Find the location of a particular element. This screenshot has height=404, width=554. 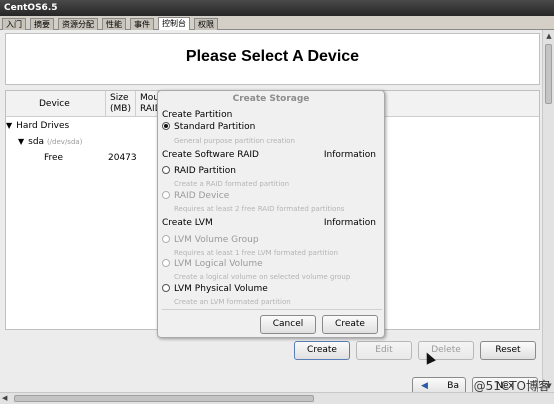

column-device-label: Device is located at coordinates (54, 104).